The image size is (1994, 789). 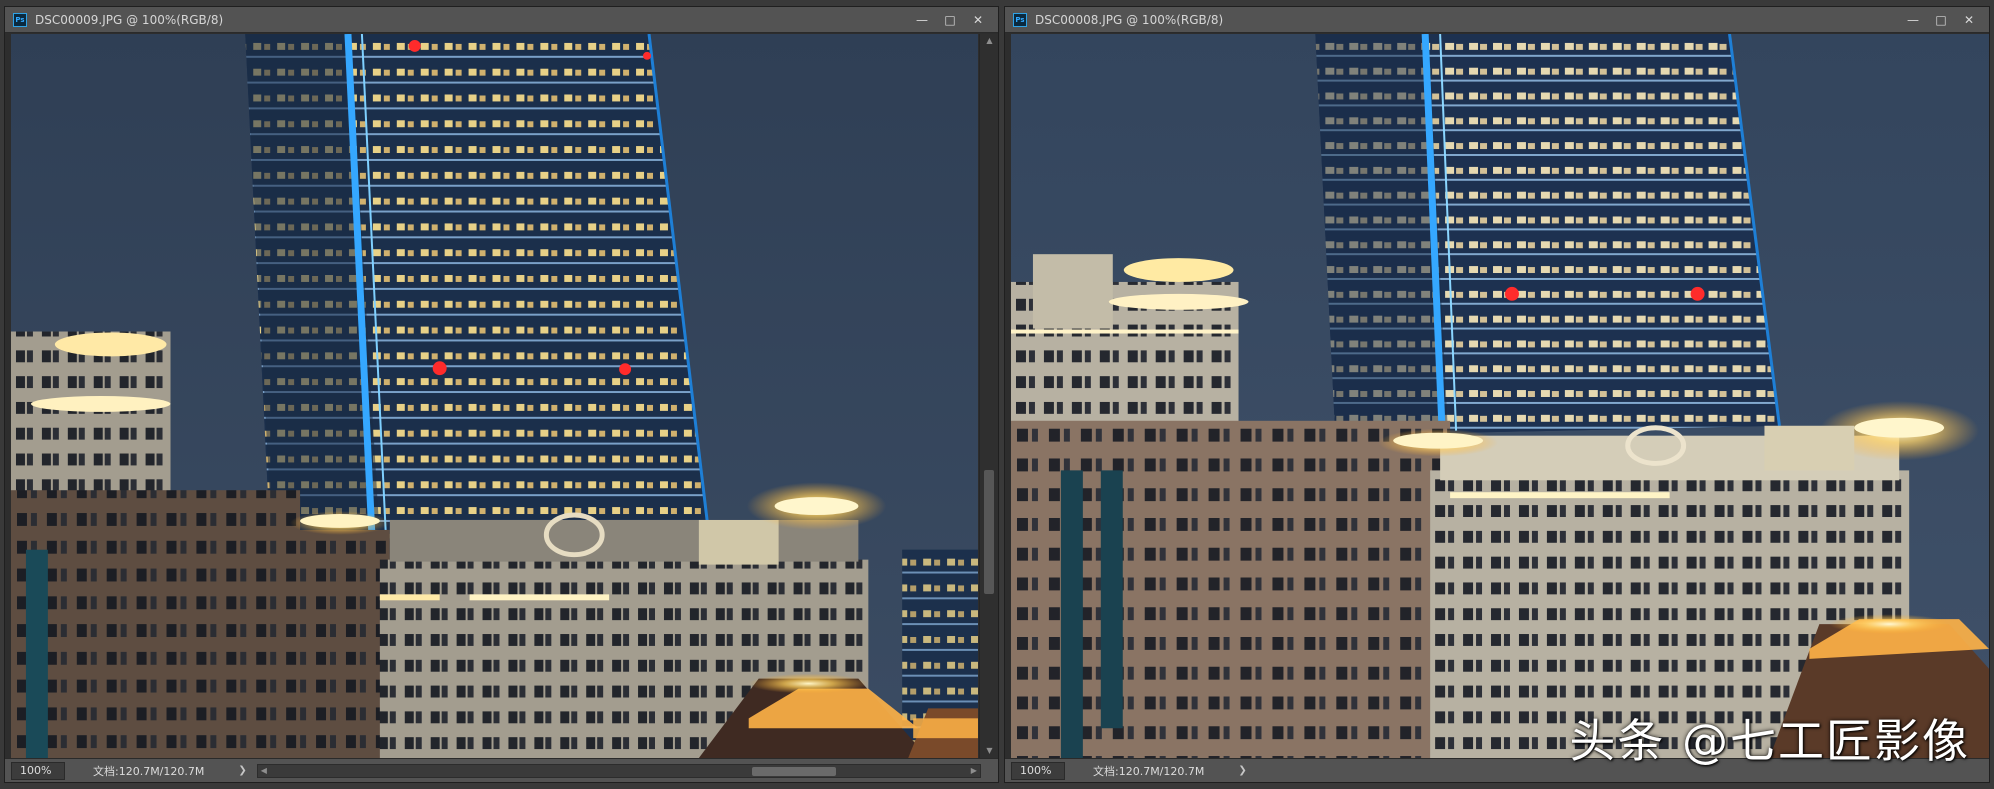 What do you see at coordinates (989, 532) in the screenshot?
I see `vertical-scroll-thumb` at bounding box center [989, 532].